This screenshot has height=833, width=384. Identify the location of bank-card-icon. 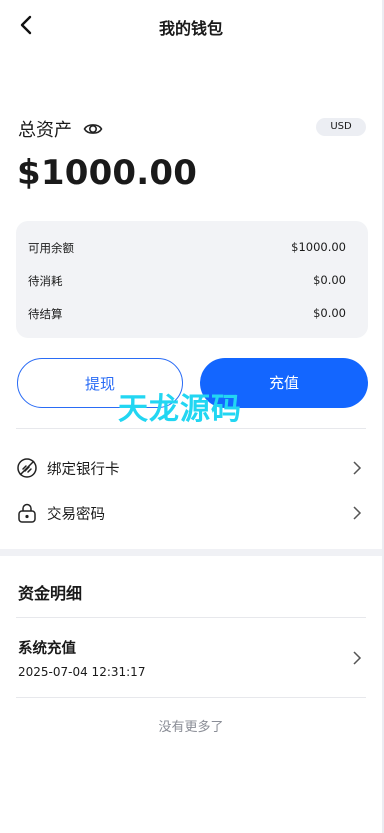
(27, 468).